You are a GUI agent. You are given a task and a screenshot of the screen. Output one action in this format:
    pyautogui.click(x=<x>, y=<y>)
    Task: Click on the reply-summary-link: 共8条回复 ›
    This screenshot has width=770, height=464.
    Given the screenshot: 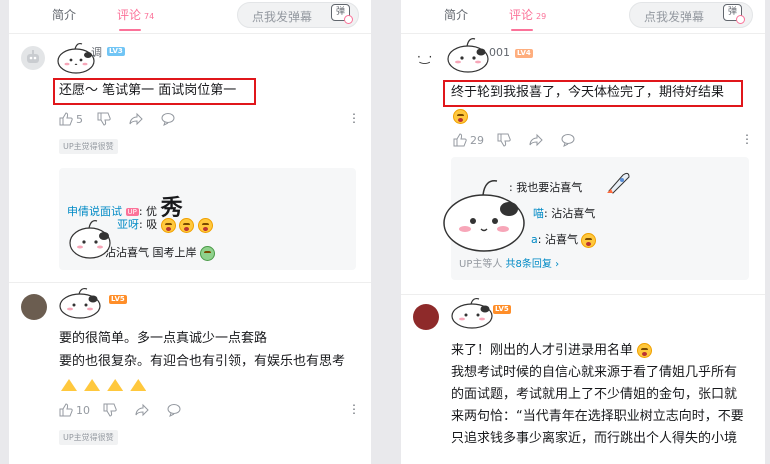 What is the action you would take?
    pyautogui.click(x=533, y=264)
    